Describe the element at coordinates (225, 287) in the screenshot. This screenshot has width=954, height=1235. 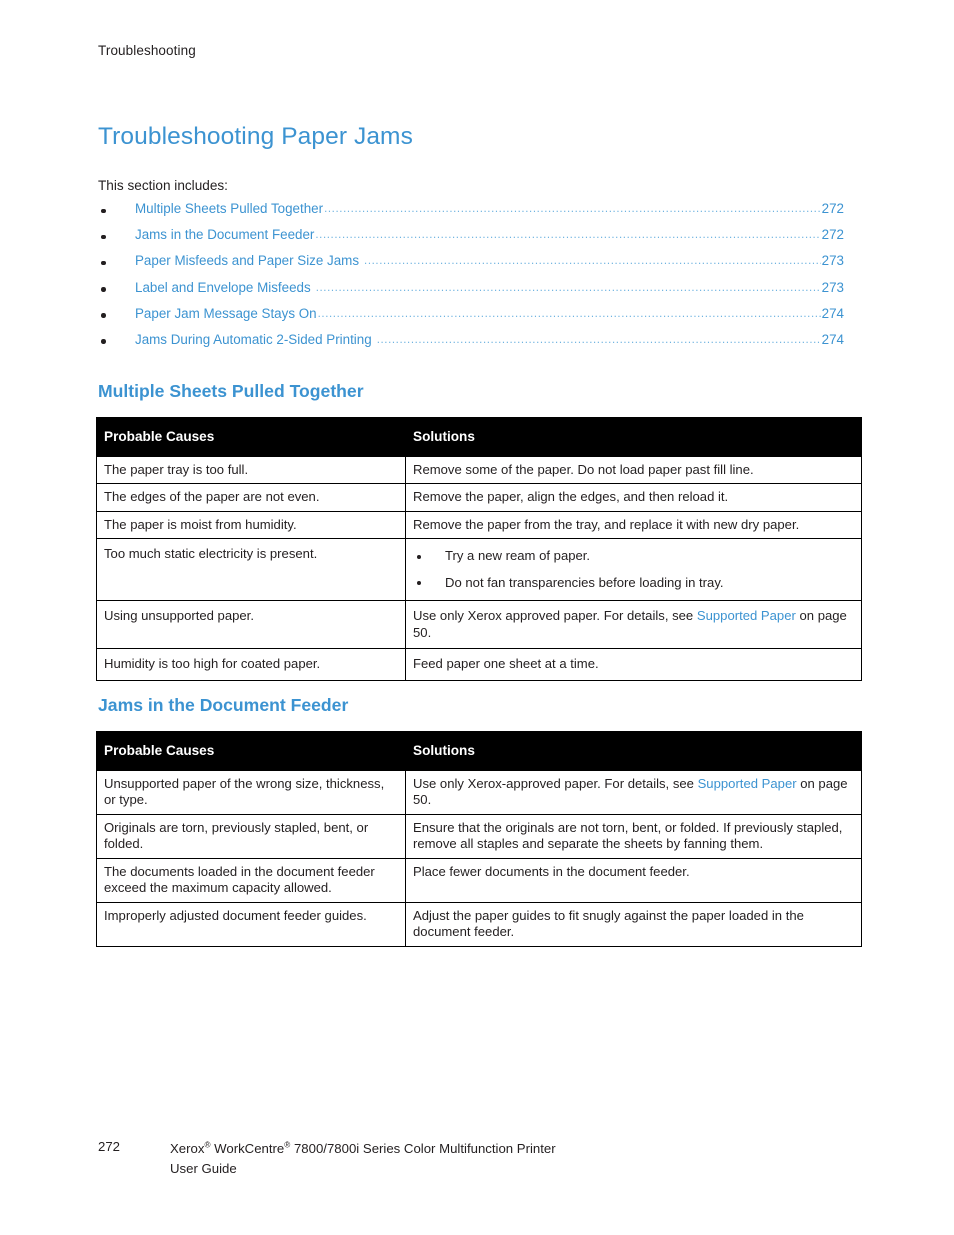
I see `toc-entry-label: Label and Envelope Misfeeds` at that location.